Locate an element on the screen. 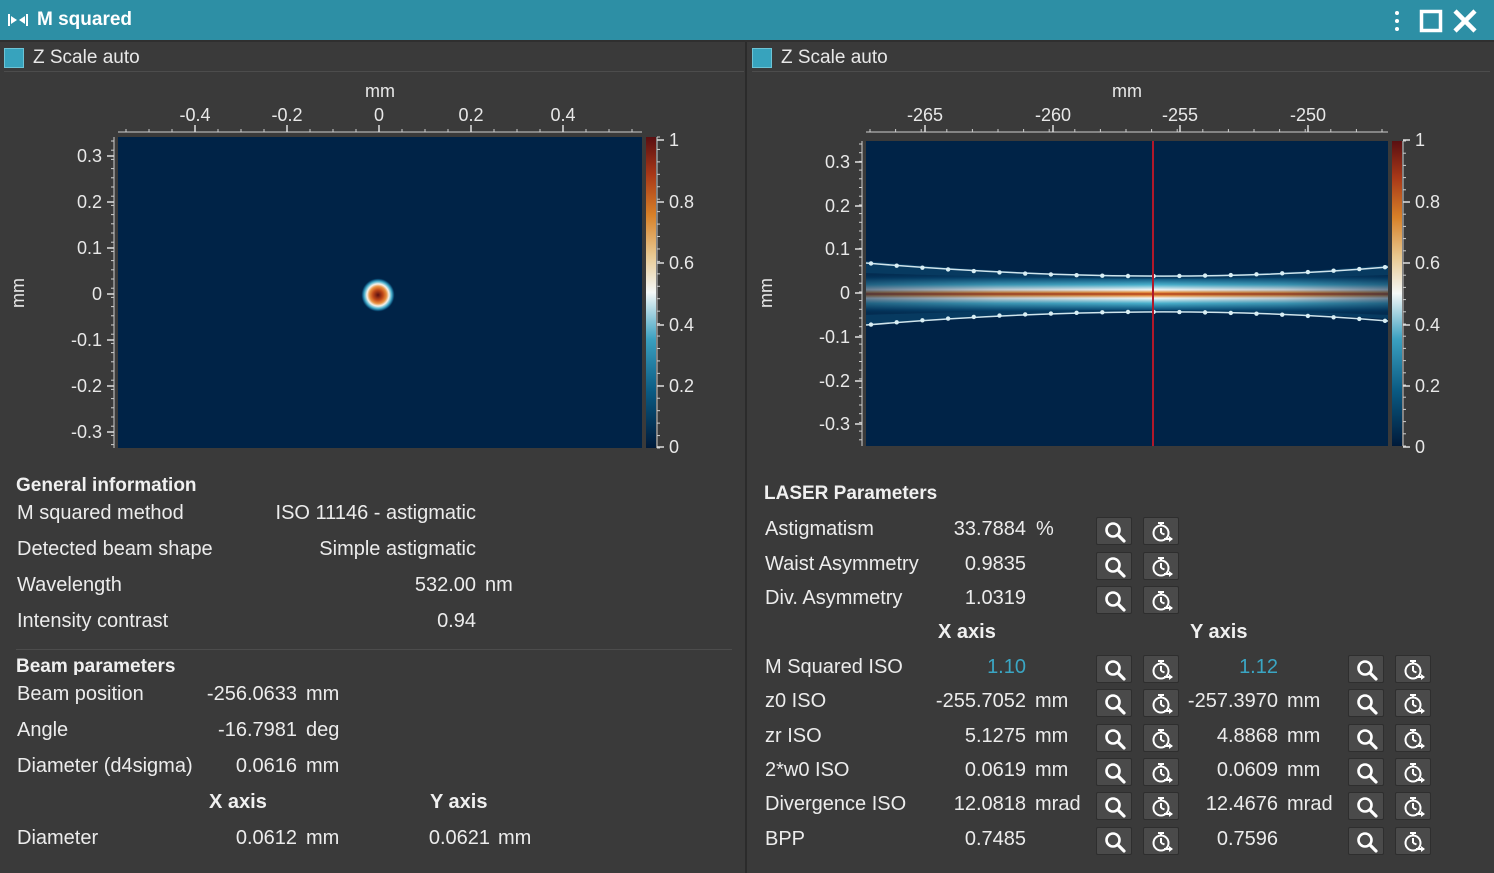  more-options-icon is located at coordinates (1397, 21).